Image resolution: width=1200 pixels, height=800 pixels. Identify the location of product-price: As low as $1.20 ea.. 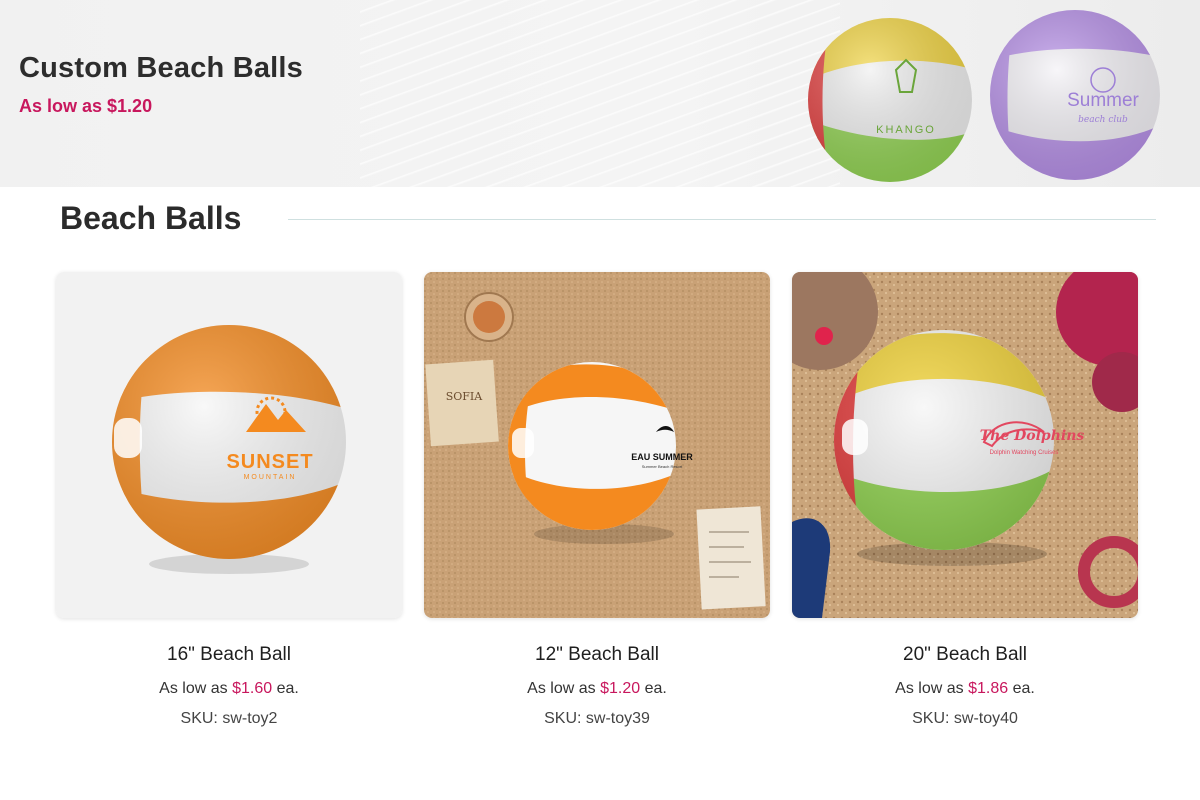
(597, 689).